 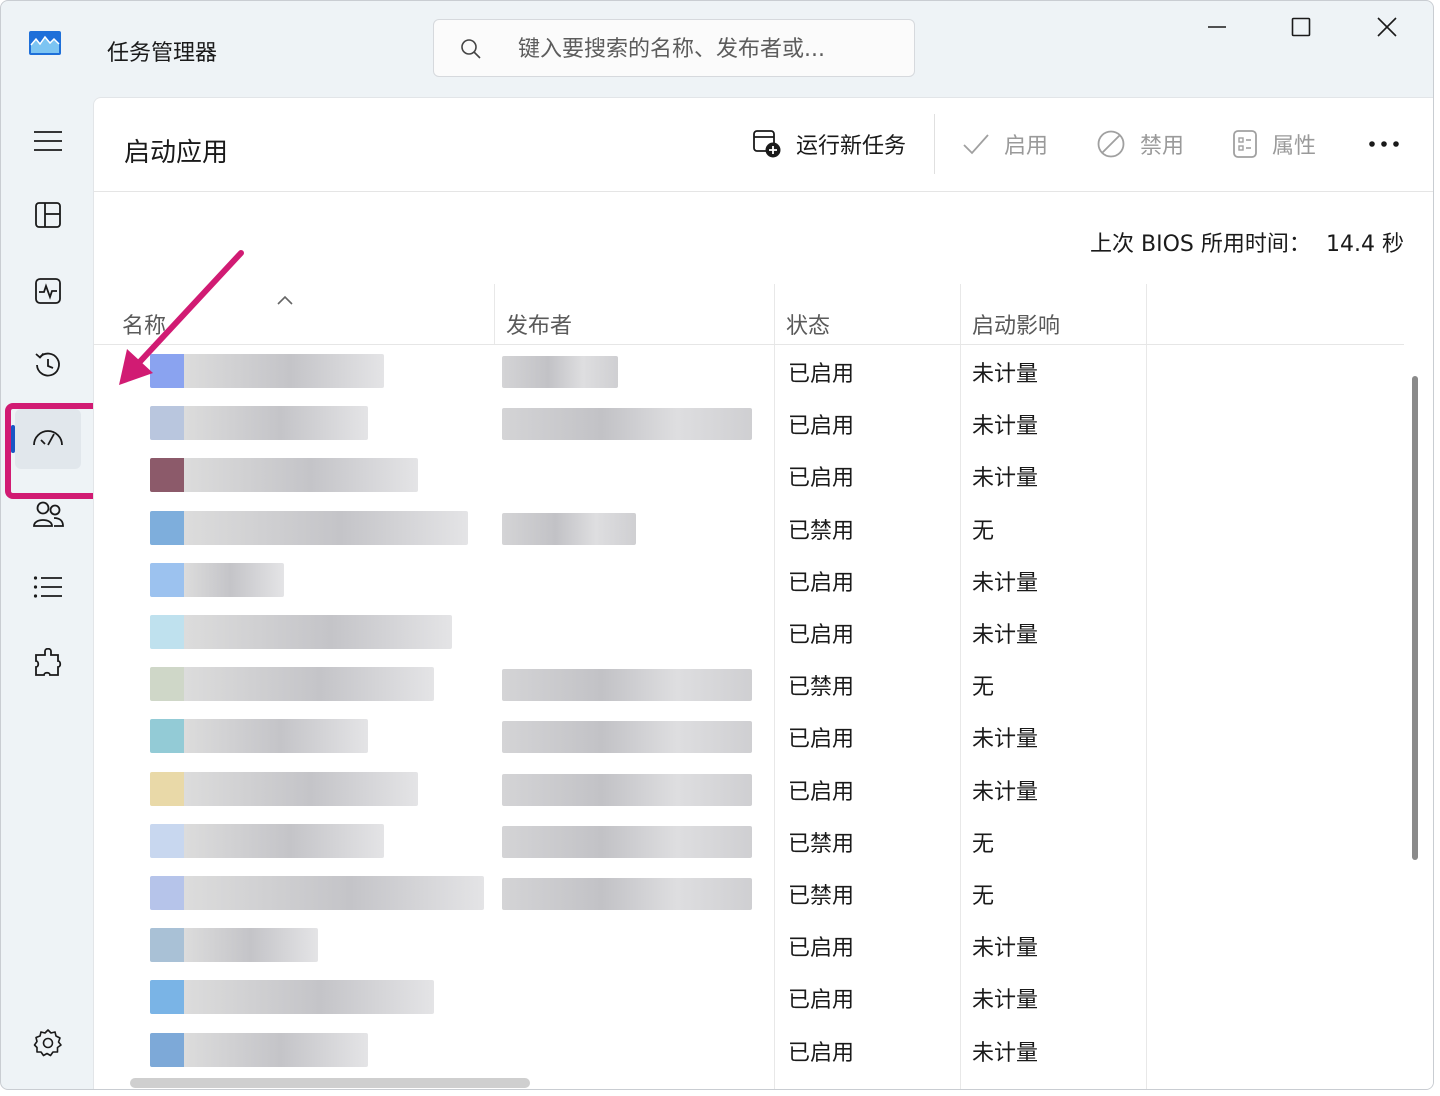 What do you see at coordinates (45, 43) in the screenshot?
I see `task-manager-app-icon` at bounding box center [45, 43].